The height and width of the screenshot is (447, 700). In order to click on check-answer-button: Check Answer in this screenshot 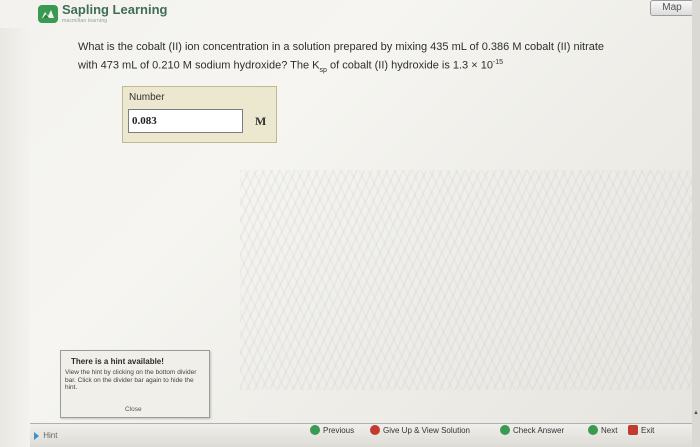, I will do `click(532, 431)`.